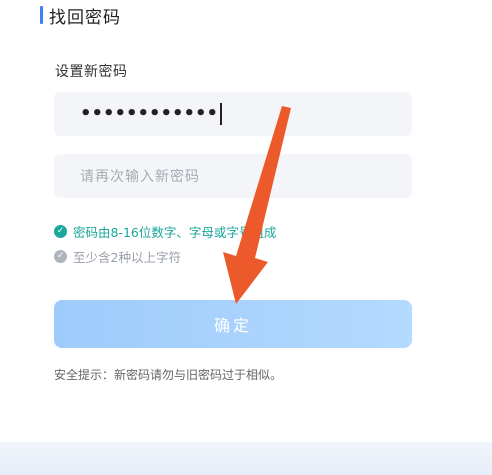 This screenshot has width=492, height=475. What do you see at coordinates (233, 114) in the screenshot?
I see `new-password-input: ••••••••••••` at bounding box center [233, 114].